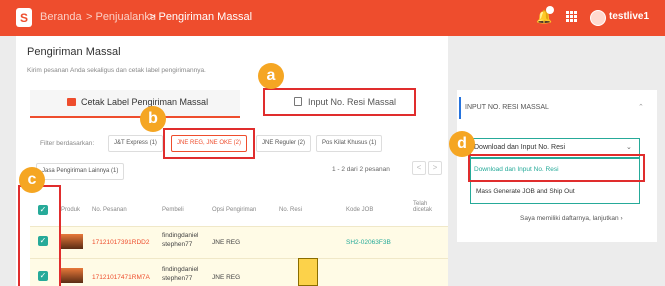 Image resolution: width=665 pixels, height=286 pixels. What do you see at coordinates (153, 119) in the screenshot?
I see `callout-b: b` at bounding box center [153, 119].